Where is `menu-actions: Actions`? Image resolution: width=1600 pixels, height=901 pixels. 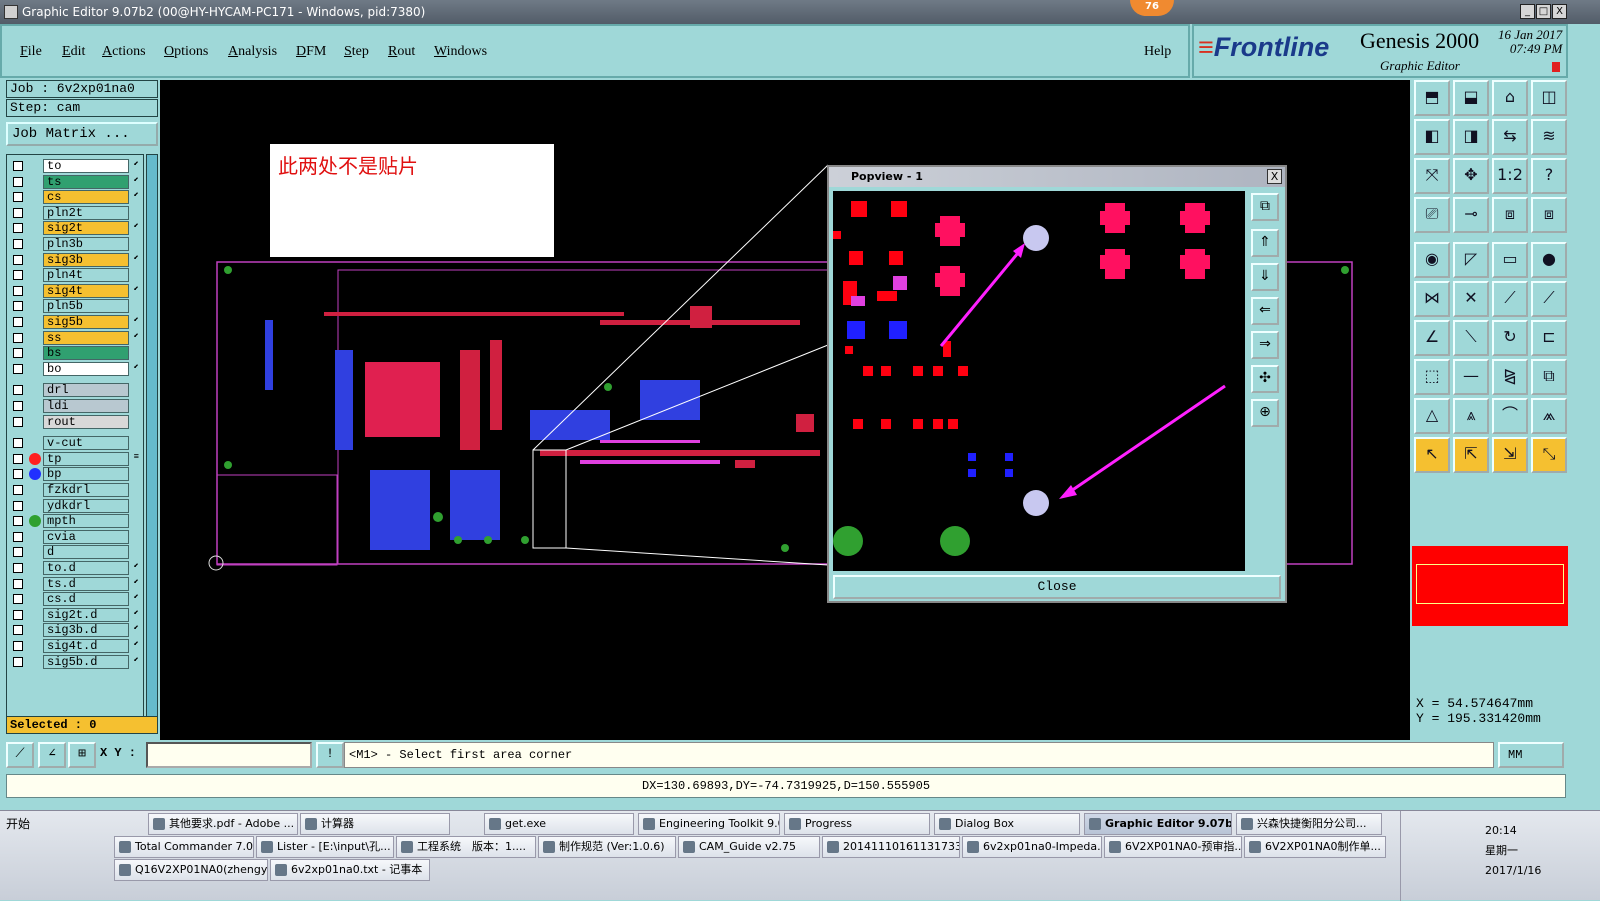 menu-actions: Actions is located at coordinates (124, 52).